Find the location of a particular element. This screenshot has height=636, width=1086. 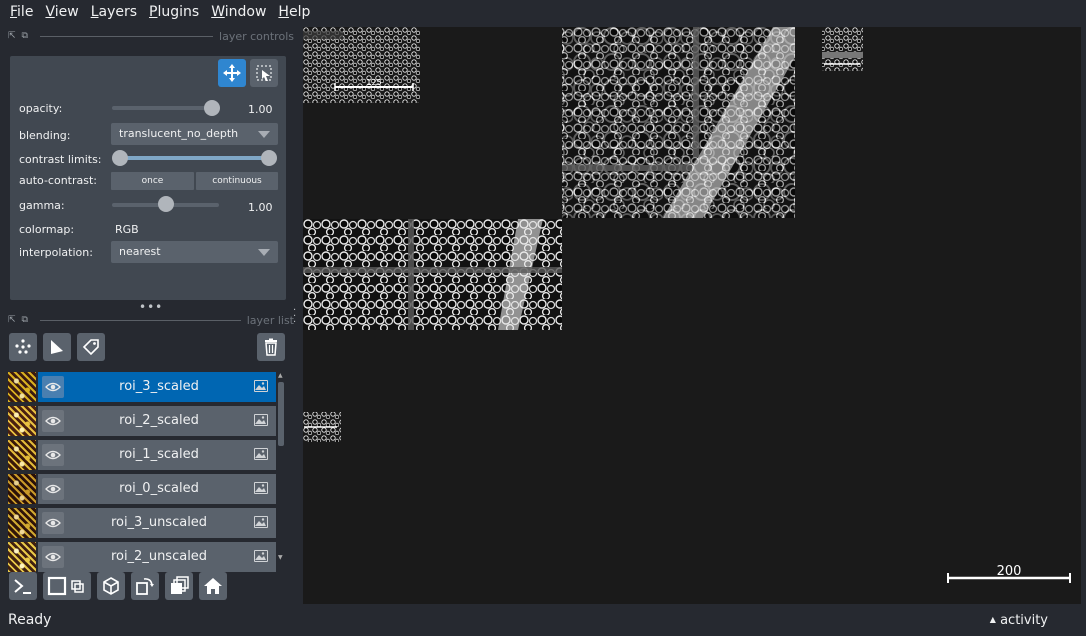

scroll-up-icon: ▲ is located at coordinates (280, 375).